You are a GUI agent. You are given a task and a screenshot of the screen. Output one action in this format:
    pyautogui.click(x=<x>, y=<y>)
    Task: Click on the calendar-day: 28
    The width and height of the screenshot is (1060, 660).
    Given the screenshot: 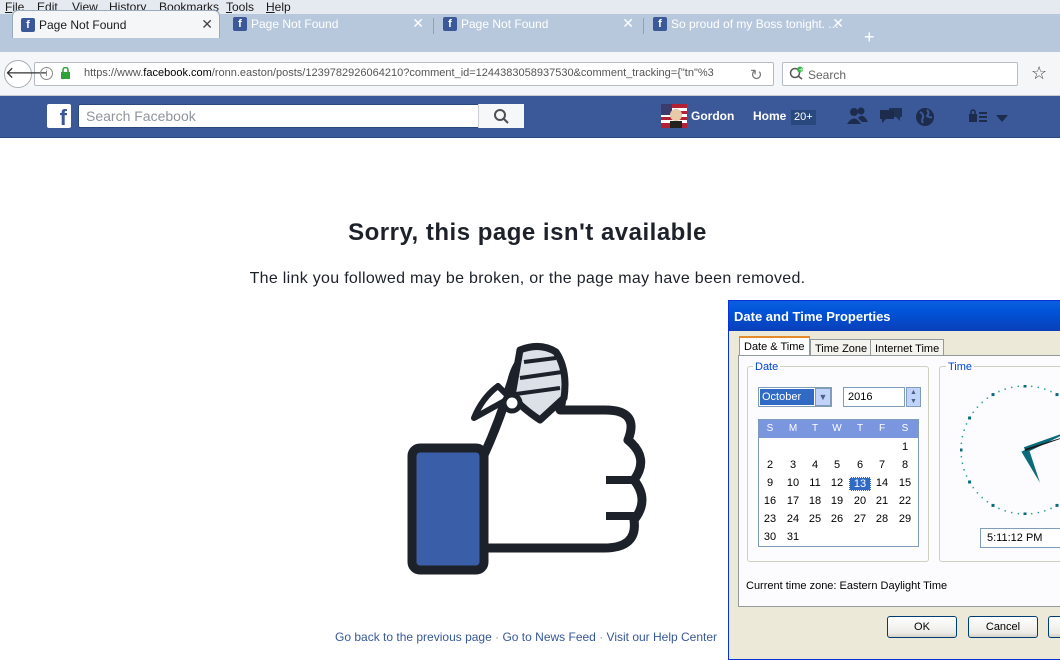 What is the action you would take?
    pyautogui.click(x=882, y=519)
    